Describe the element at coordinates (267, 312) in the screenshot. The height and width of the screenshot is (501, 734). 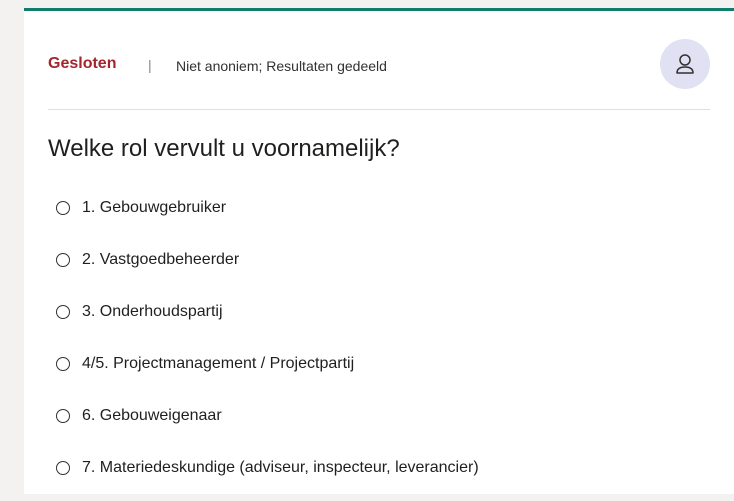
I see `option-3: 3. Onderhoudspartij` at that location.